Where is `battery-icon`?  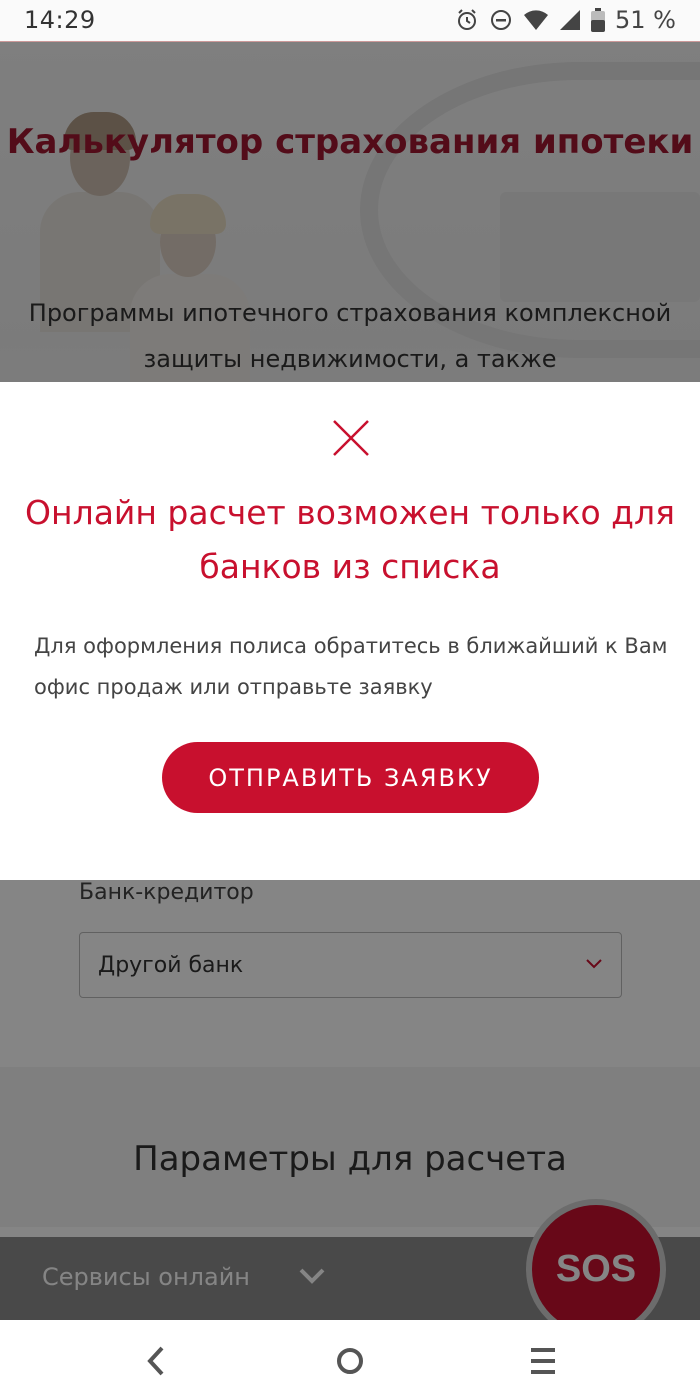
battery-icon is located at coordinates (598, 20).